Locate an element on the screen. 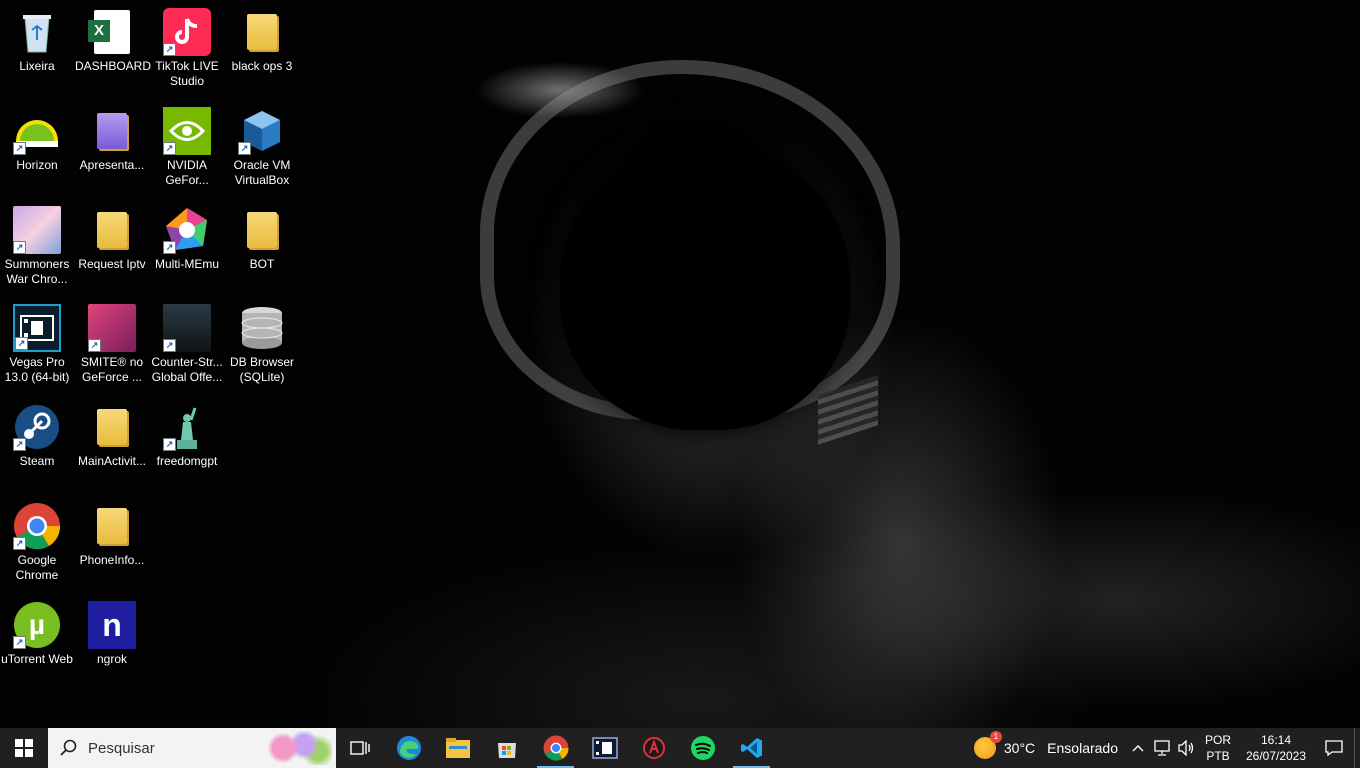 The image size is (1360, 768). svg-text: µ is located at coordinates (37, 624).